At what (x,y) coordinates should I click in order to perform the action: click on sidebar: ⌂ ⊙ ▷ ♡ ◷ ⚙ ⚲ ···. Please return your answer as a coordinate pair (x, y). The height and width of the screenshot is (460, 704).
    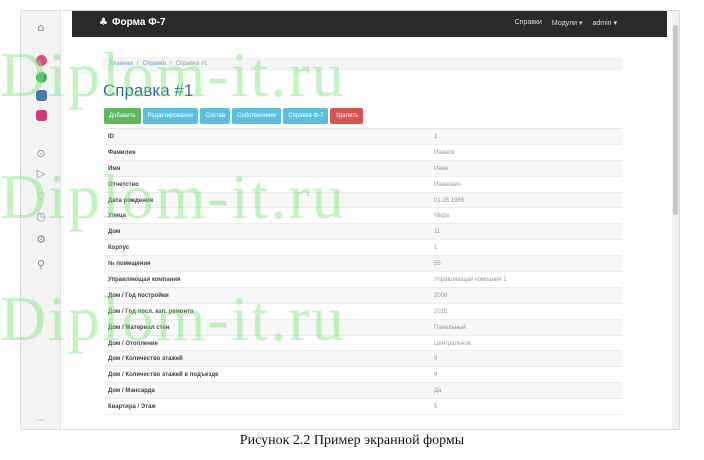
    Looking at the image, I should click on (41, 220).